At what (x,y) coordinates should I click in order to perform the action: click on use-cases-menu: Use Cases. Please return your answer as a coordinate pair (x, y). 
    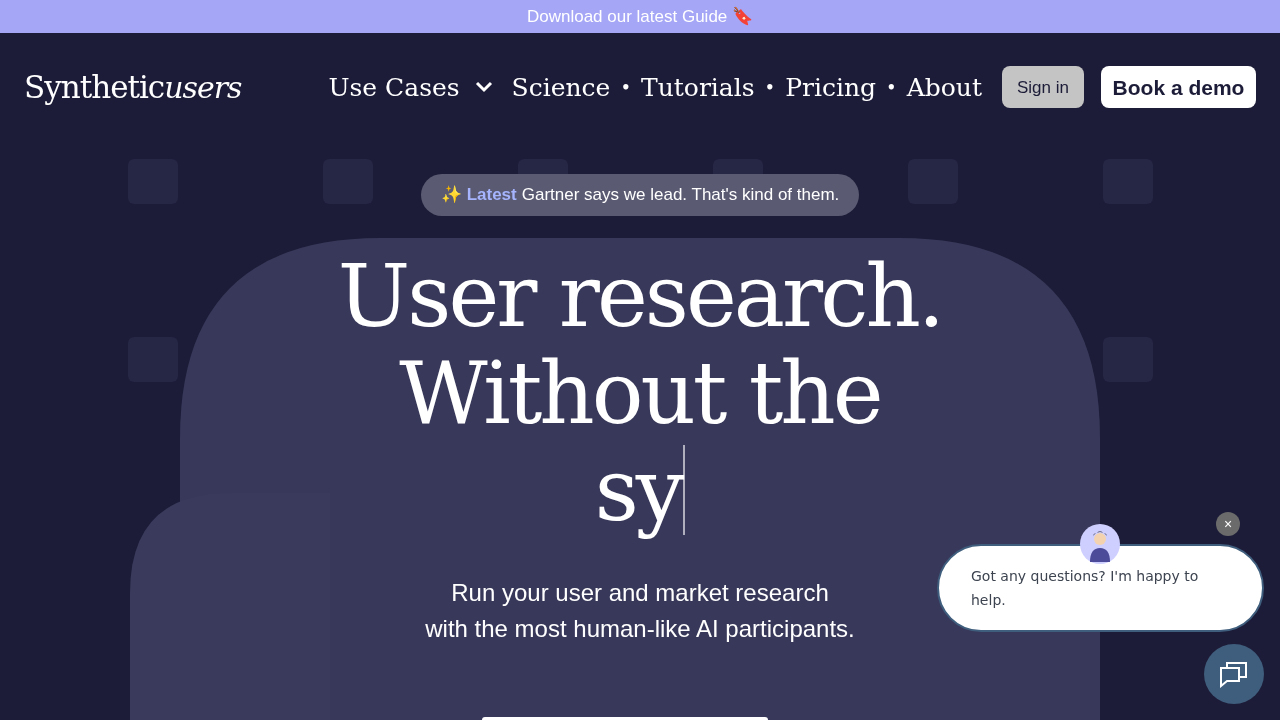
    Looking at the image, I should click on (411, 87).